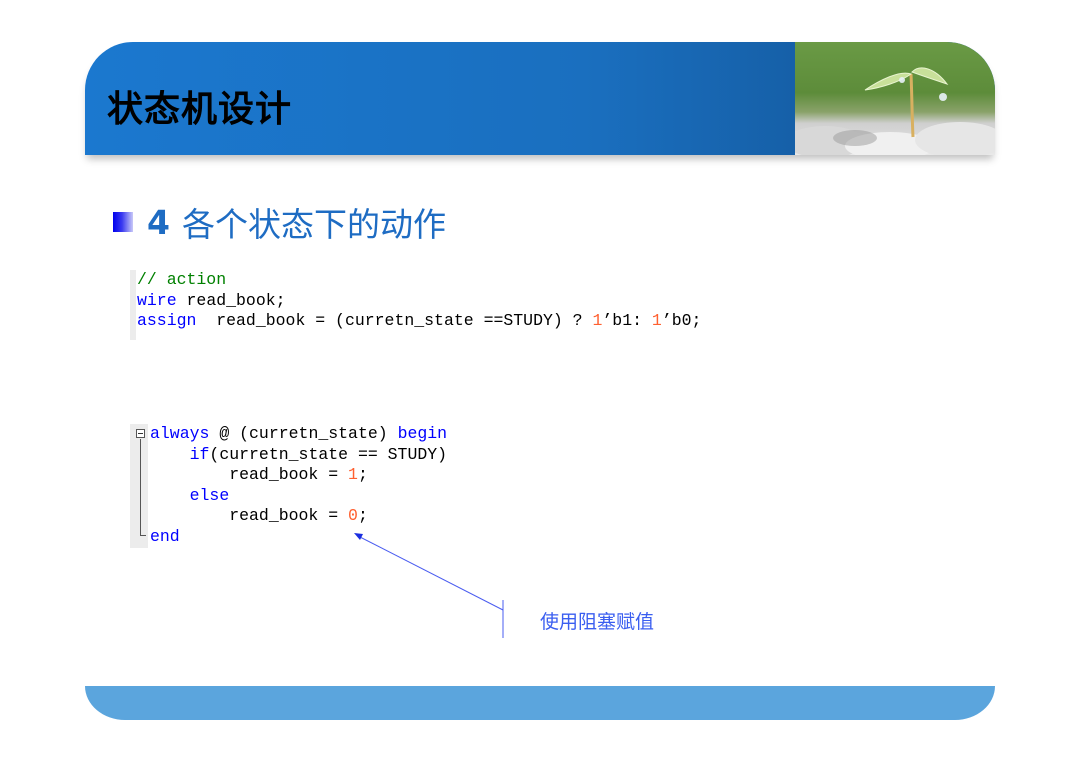 This screenshot has width=1080, height=763. Describe the element at coordinates (540, 703) in the screenshot. I see `slide-footer-bar` at that location.